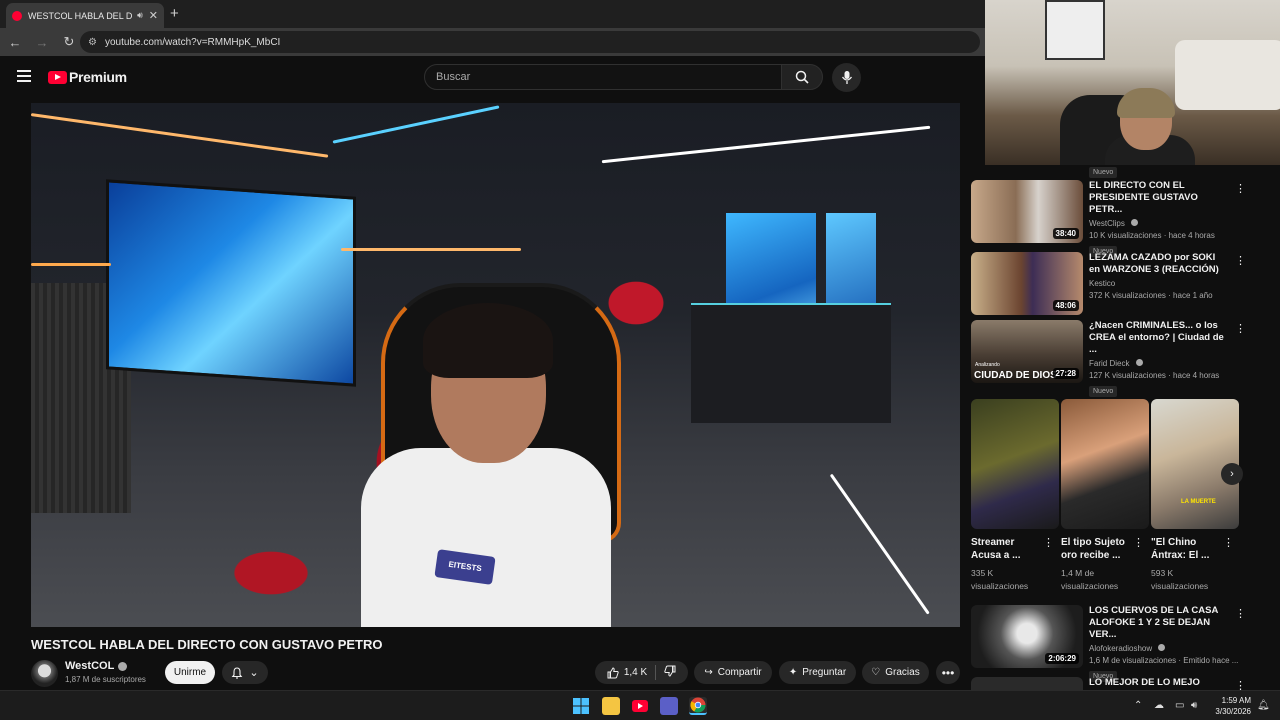 This screenshot has width=1280, height=720. What do you see at coordinates (1228, 706) in the screenshot?
I see `system-clock: 1:59 AM 3/30/2026` at bounding box center [1228, 706].